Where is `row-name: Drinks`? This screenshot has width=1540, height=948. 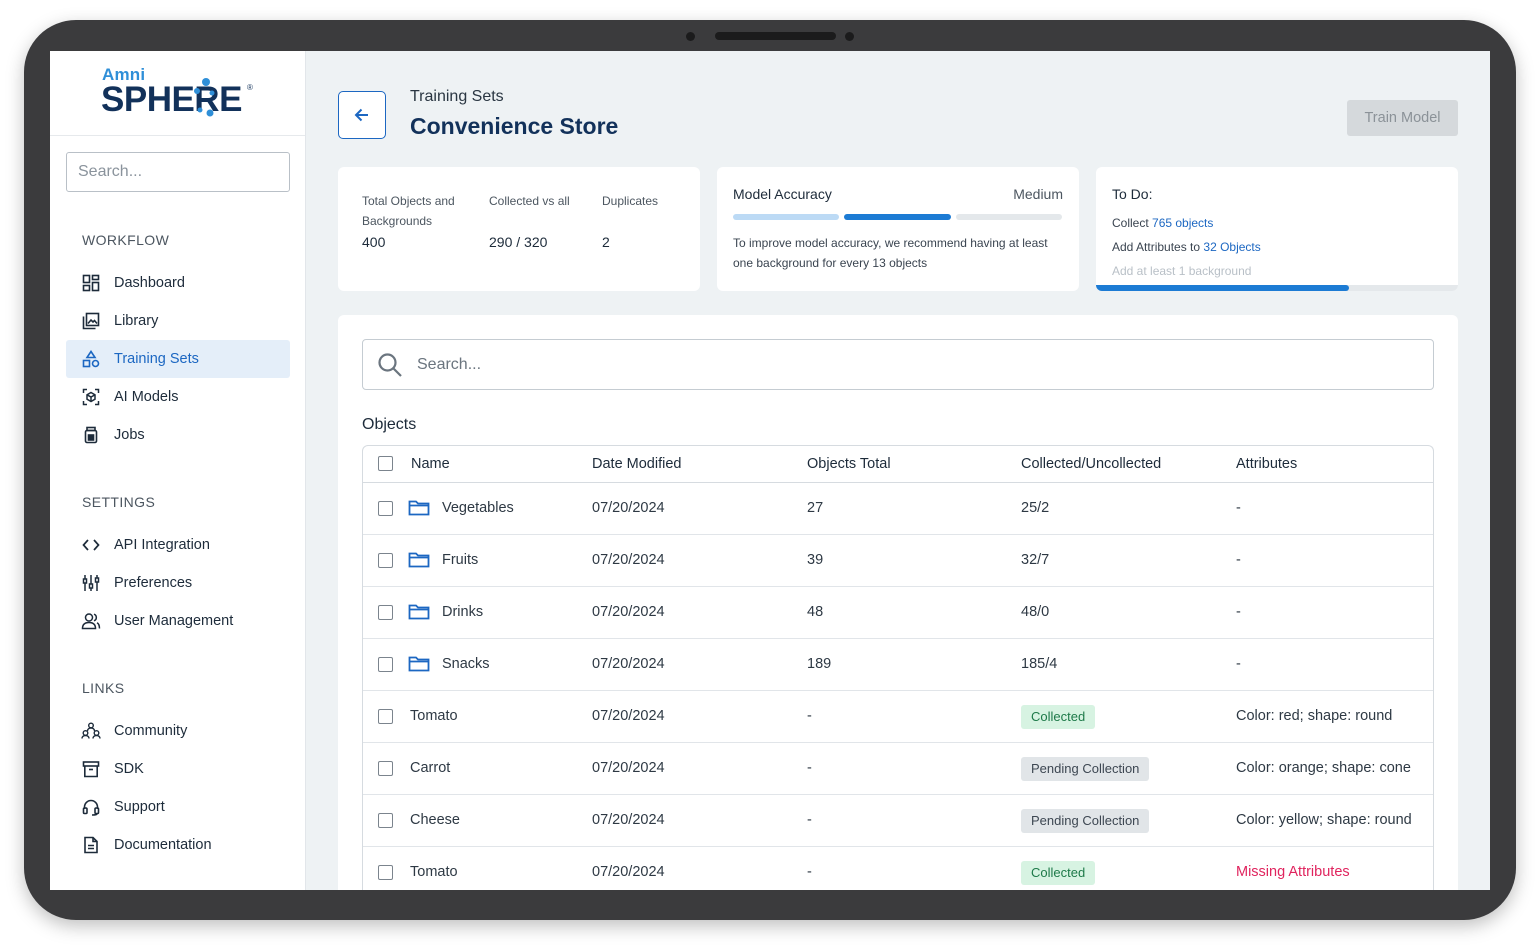
row-name: Drinks is located at coordinates (462, 612).